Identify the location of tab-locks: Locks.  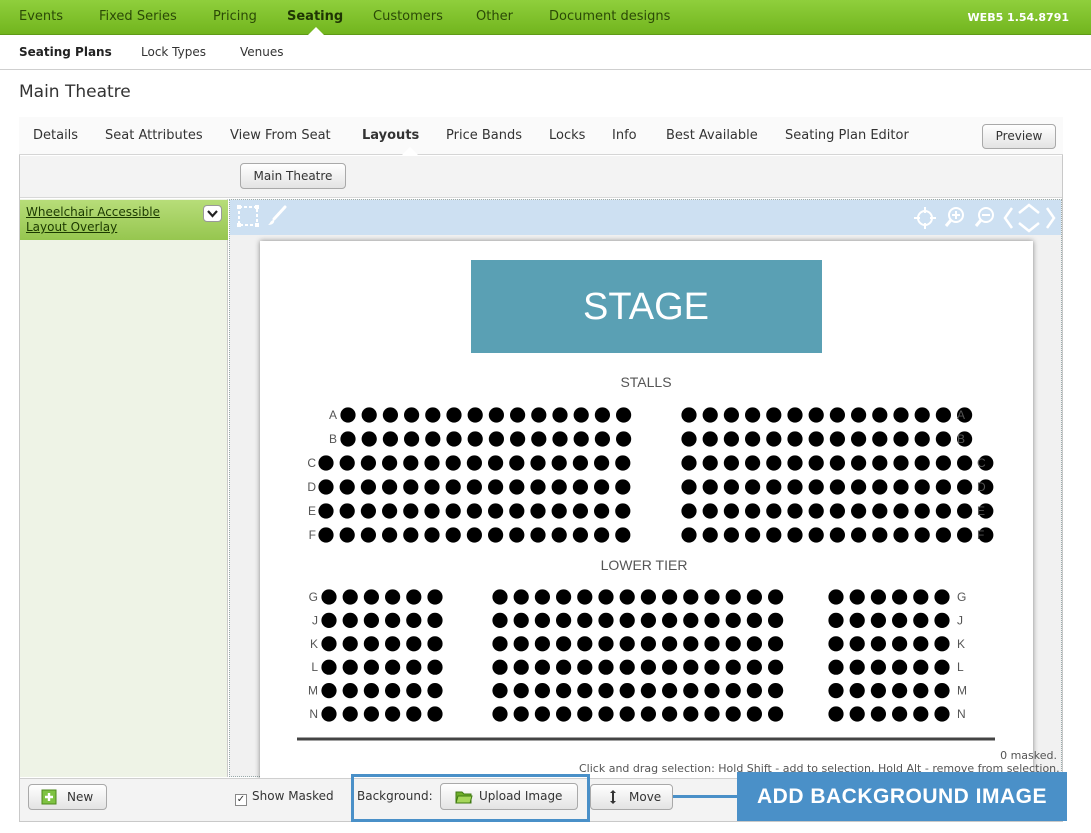
(567, 136).